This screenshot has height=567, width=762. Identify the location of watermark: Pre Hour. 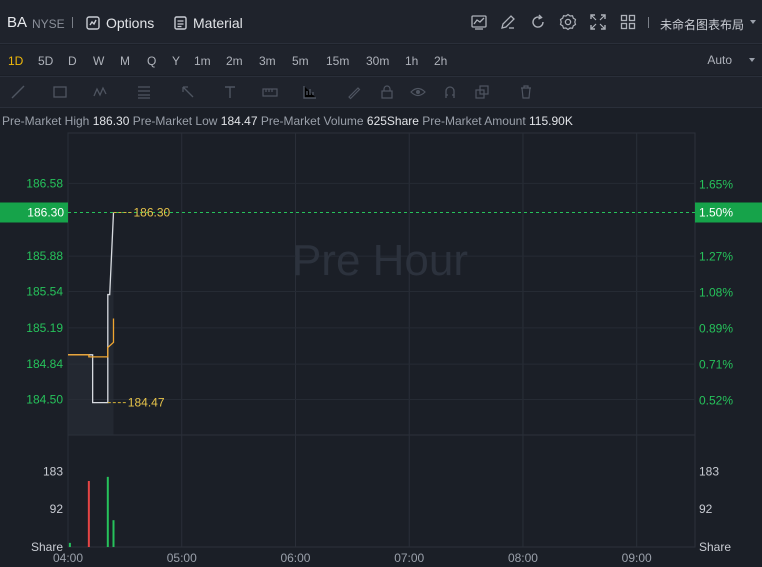
(380, 260).